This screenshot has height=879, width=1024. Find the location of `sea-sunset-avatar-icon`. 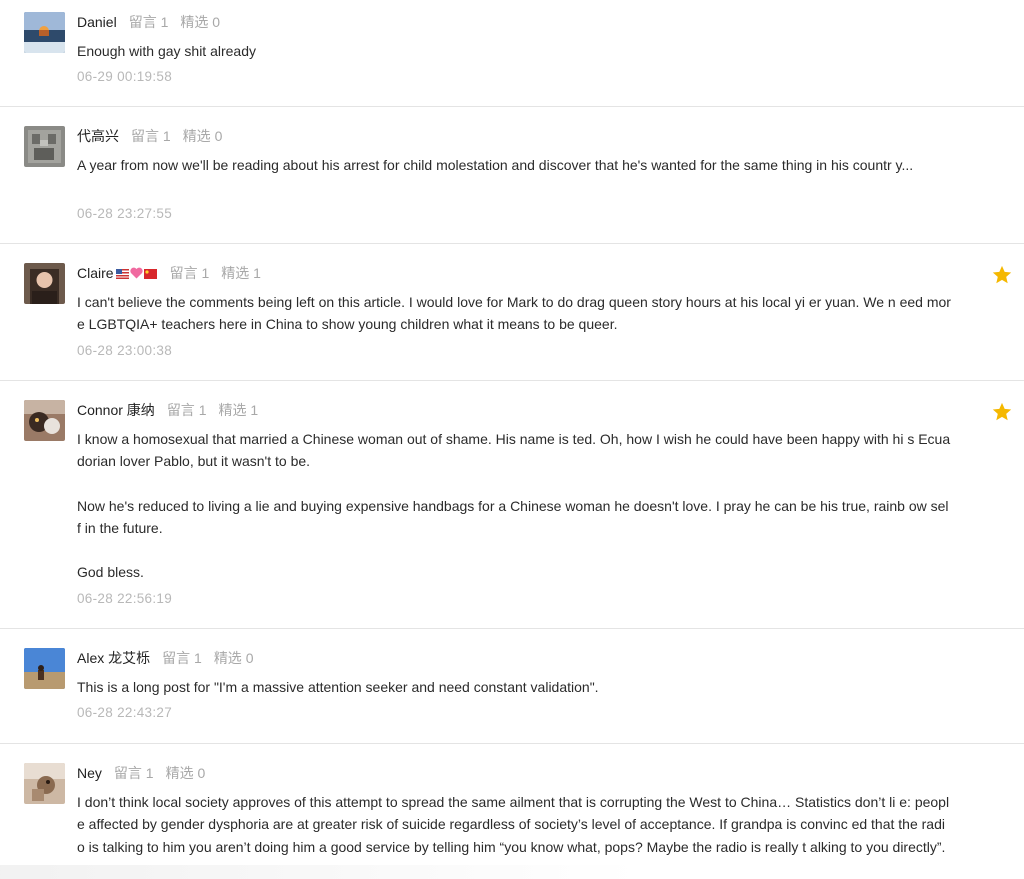

sea-sunset-avatar-icon is located at coordinates (44, 32).